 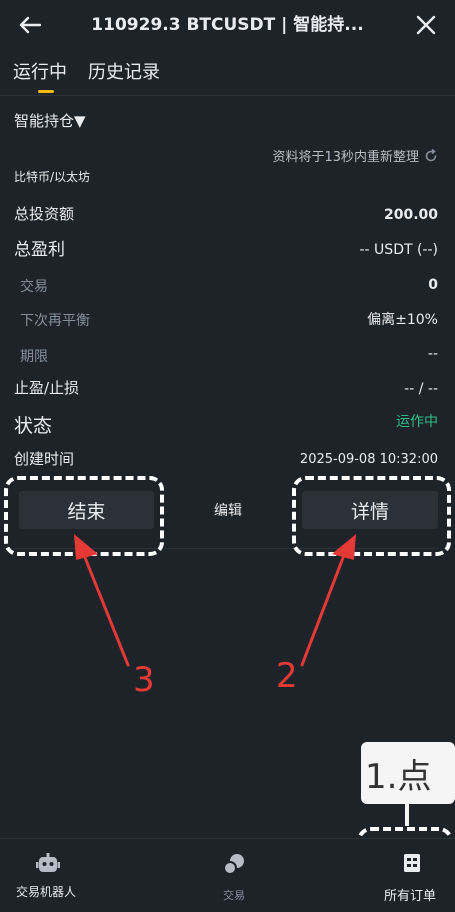 What do you see at coordinates (410, 215) in the screenshot?
I see `total-invest-value: 200.00` at bounding box center [410, 215].